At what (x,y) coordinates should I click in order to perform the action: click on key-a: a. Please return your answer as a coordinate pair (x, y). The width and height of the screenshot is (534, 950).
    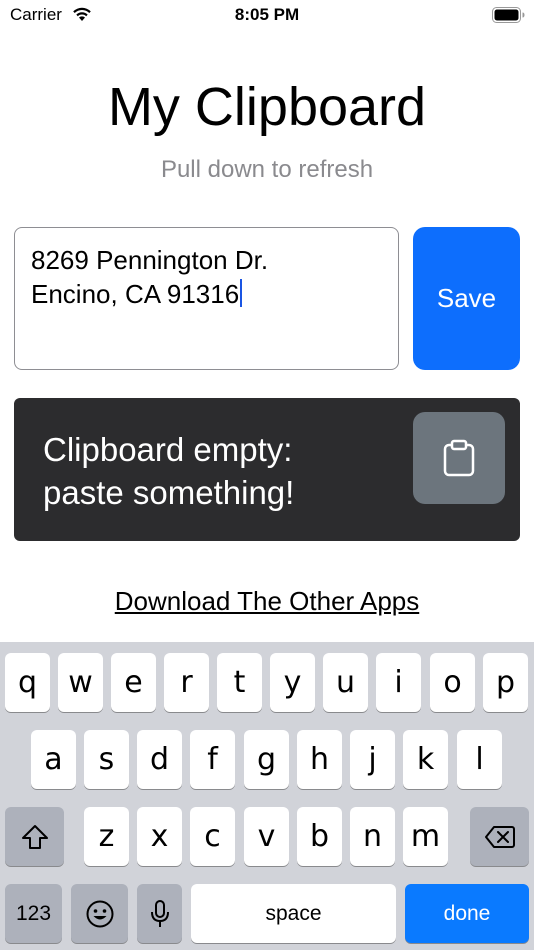
    Looking at the image, I should click on (53, 759).